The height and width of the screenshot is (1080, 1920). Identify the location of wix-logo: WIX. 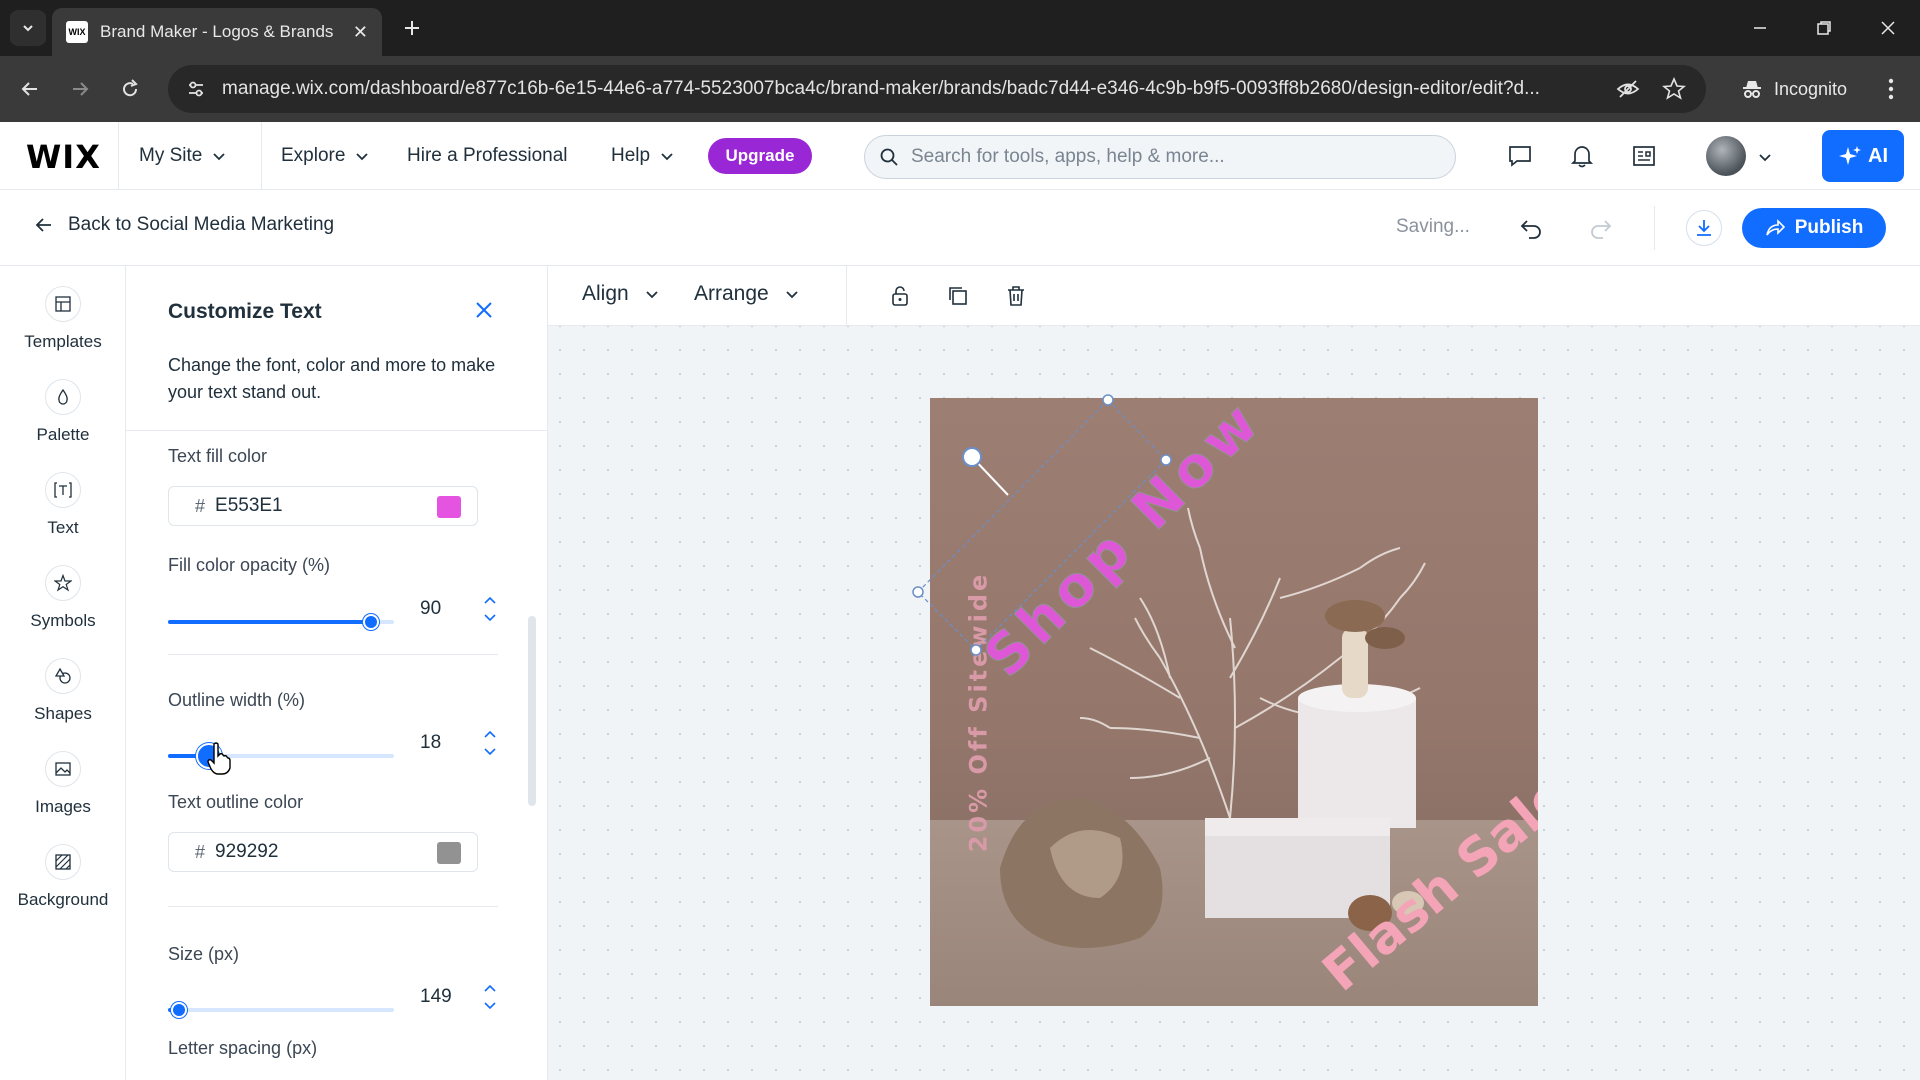
(63, 157).